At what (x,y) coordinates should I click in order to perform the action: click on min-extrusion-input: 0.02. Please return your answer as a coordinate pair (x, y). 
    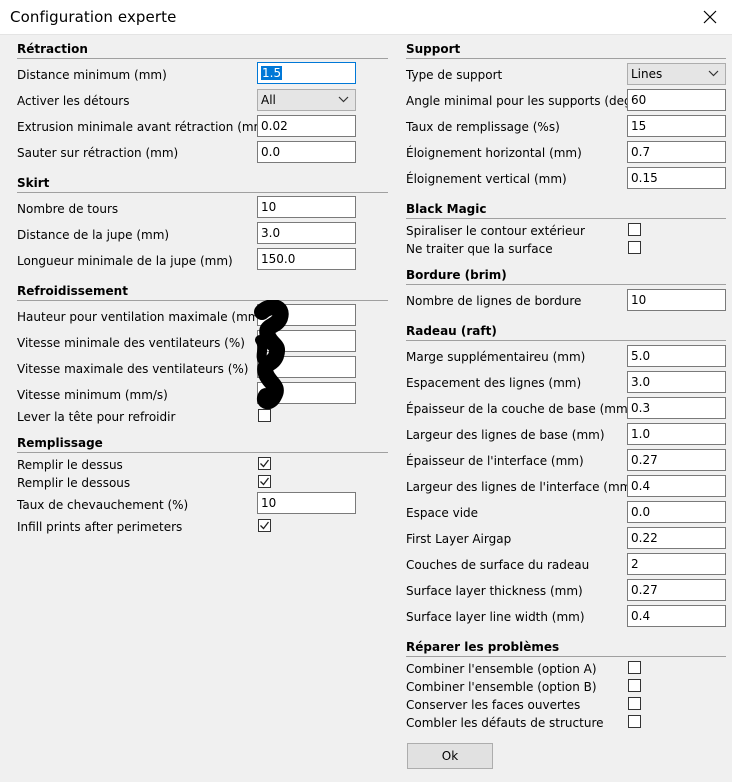
    Looking at the image, I should click on (306, 126).